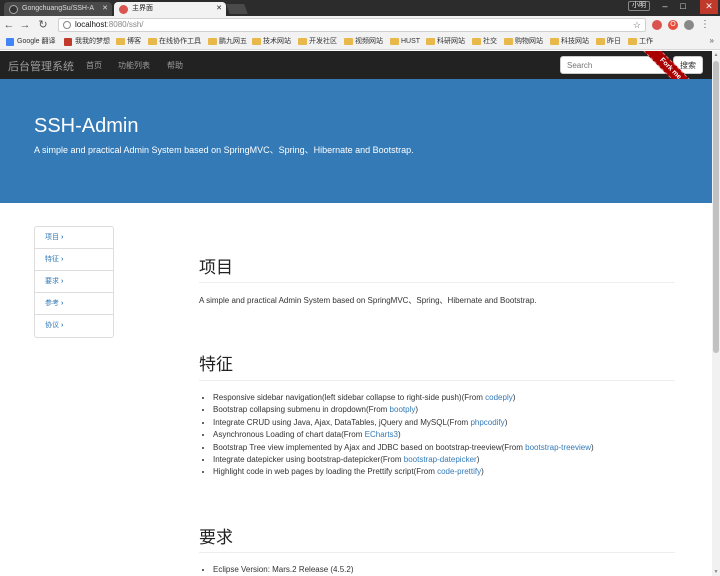  What do you see at coordinates (529, 41) in the screenshot?
I see `bookmark-label: 购物网站` at bounding box center [529, 41].